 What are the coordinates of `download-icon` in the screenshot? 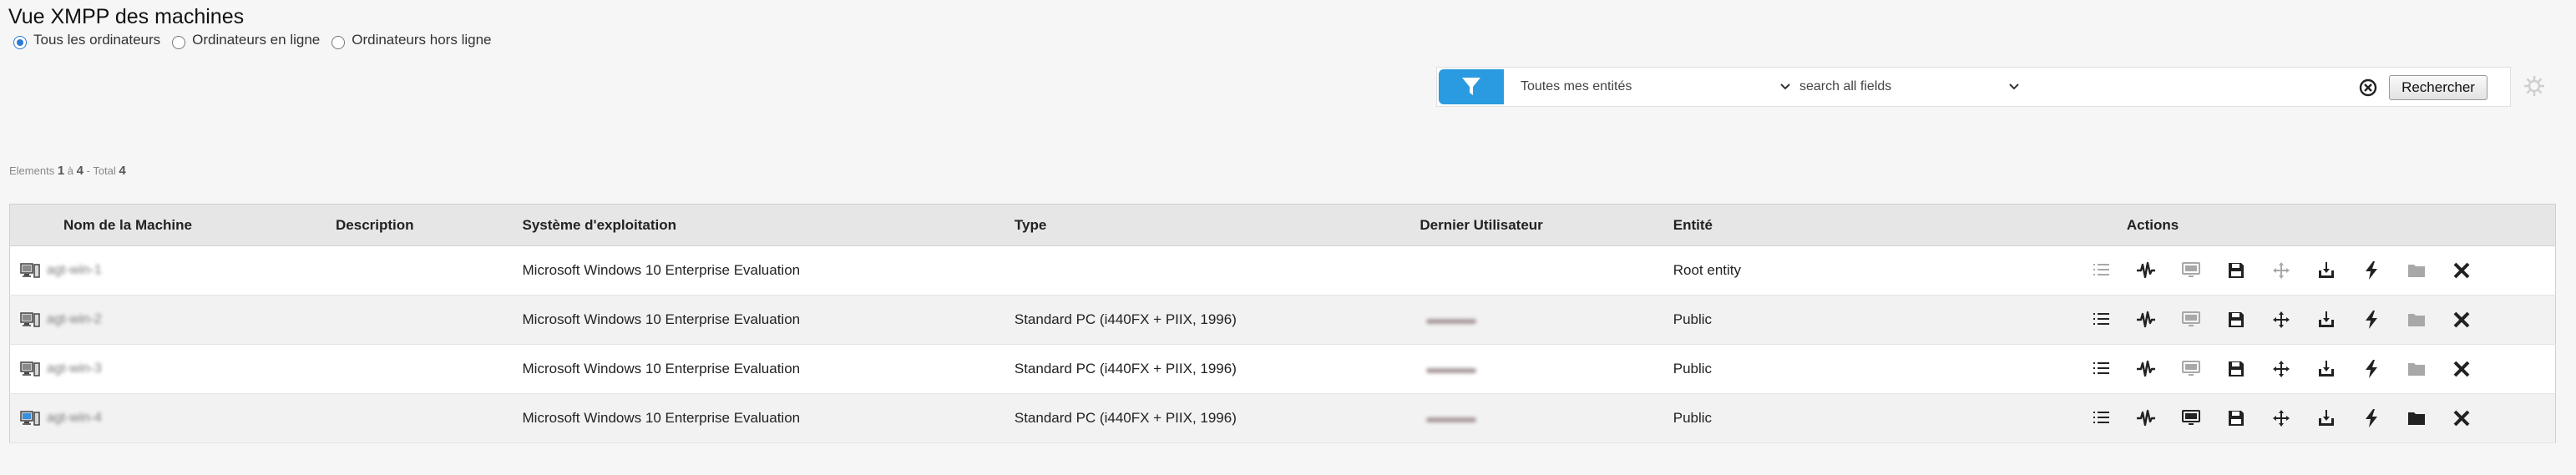 It's located at (2326, 270).